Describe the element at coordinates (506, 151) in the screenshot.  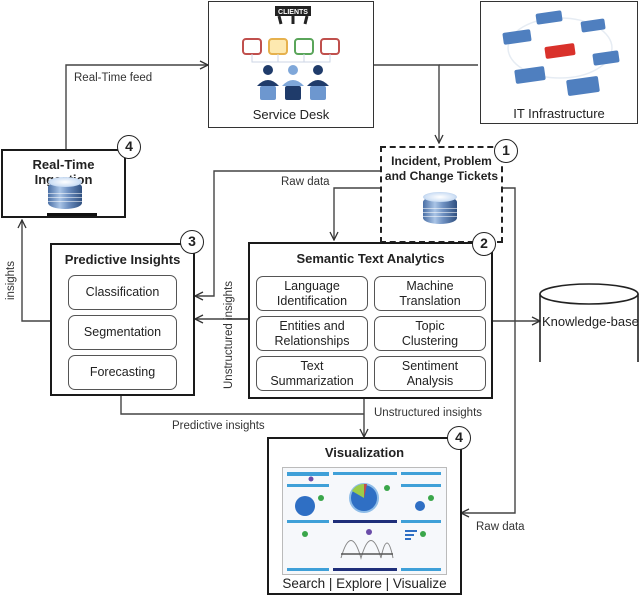
I see `step-badge-1: 1` at that location.